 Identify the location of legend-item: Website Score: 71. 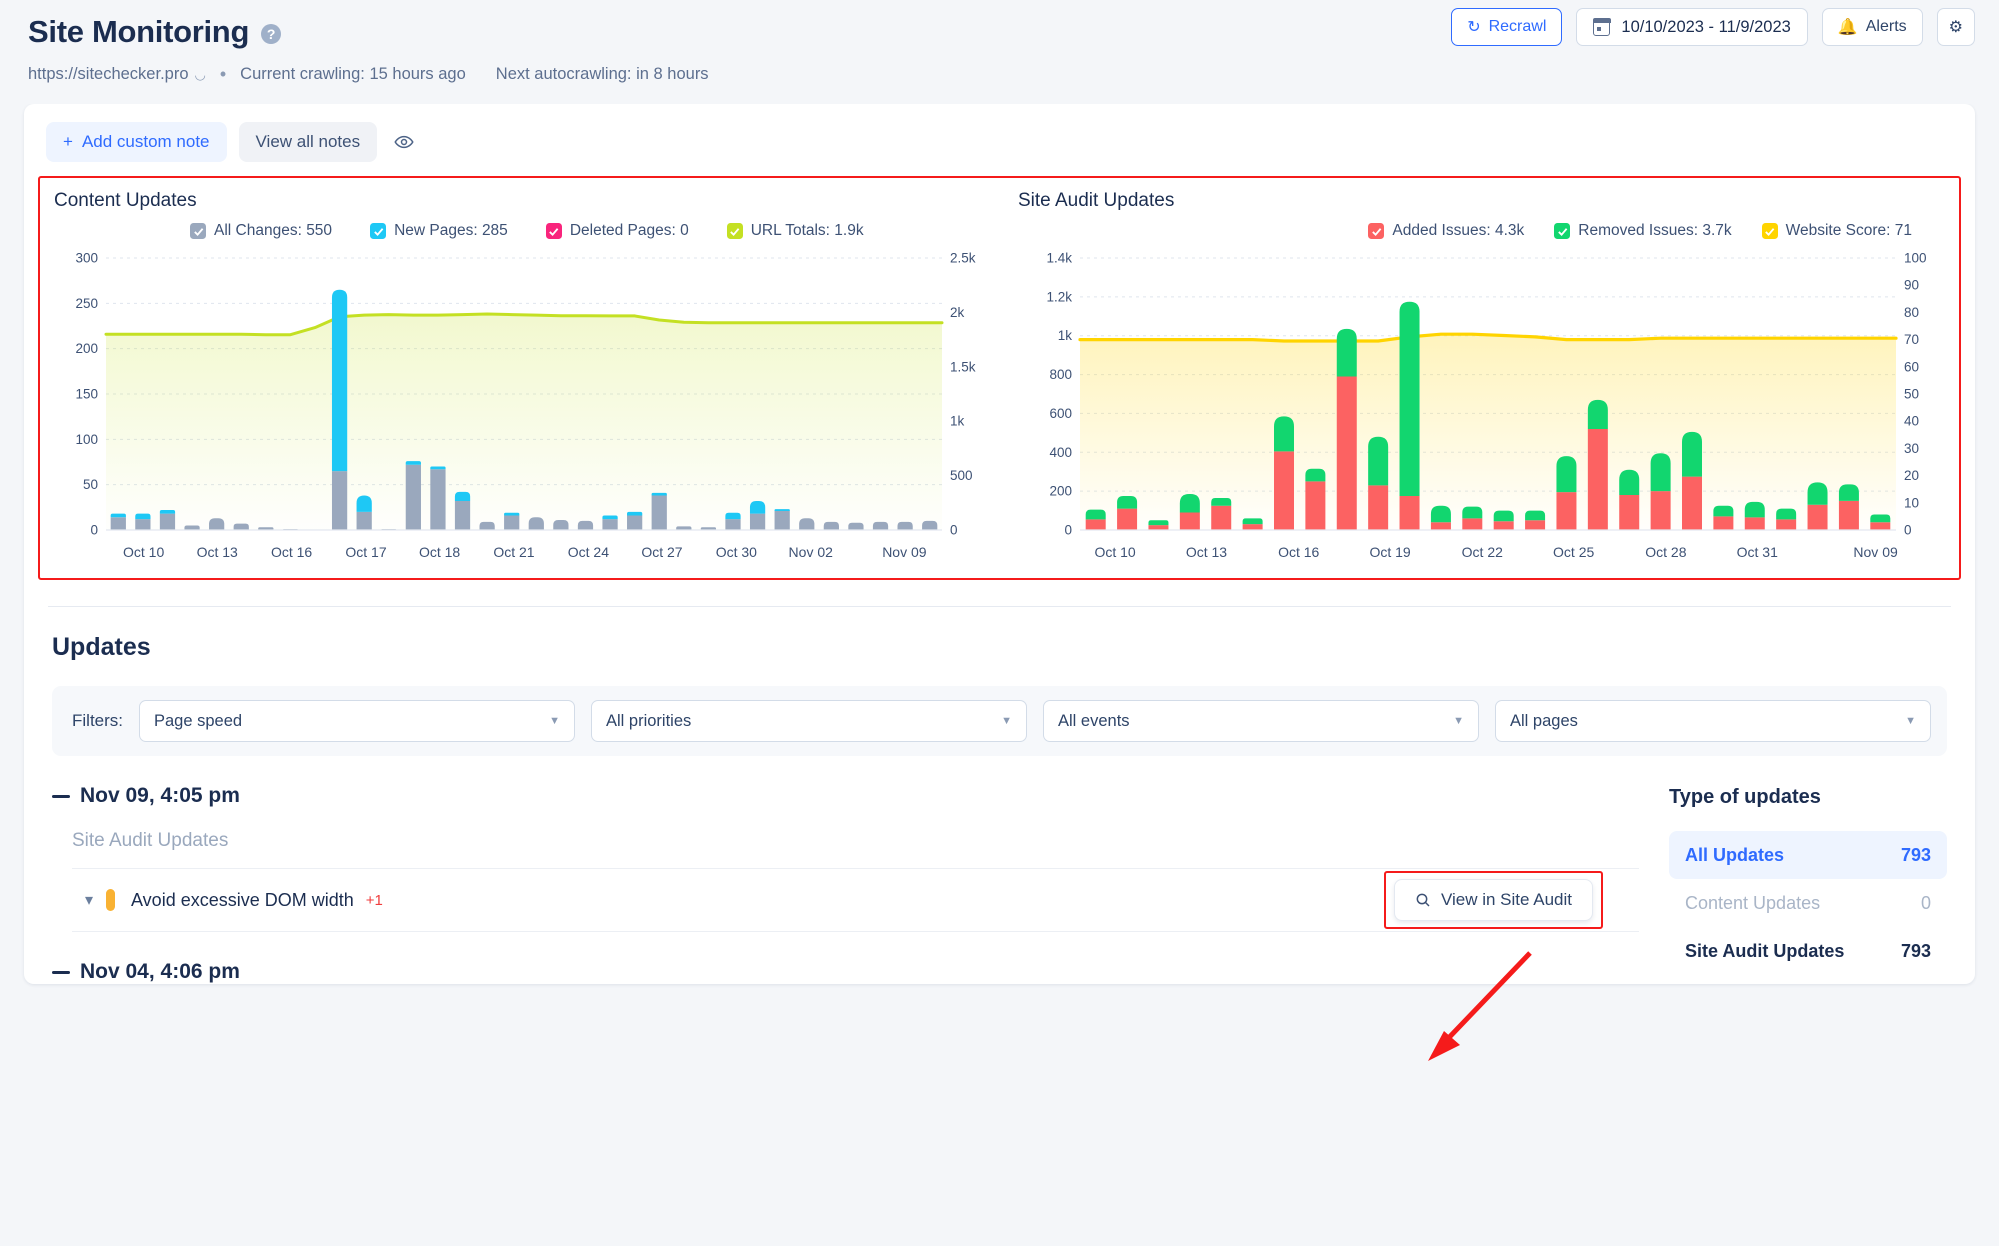
(1836, 231).